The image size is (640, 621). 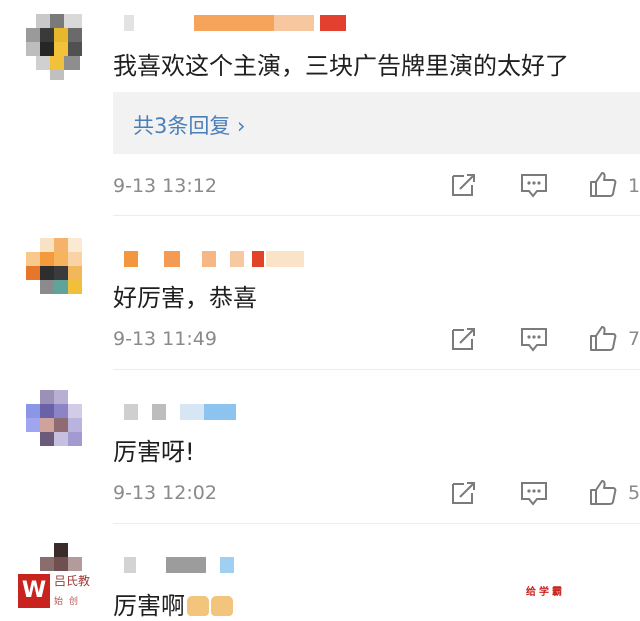 I want to click on comment-text: 厉害呀!, so click(x=154, y=452).